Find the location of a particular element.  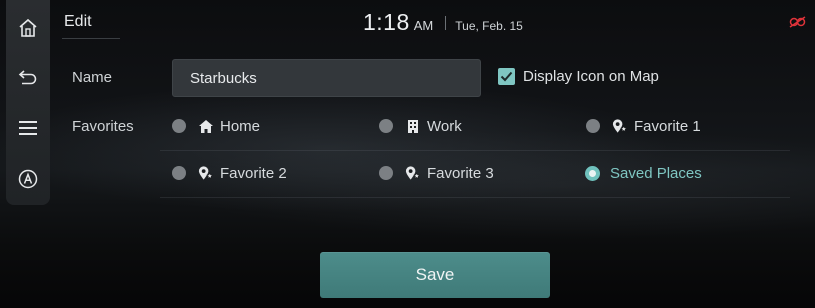

radio-button-selected is located at coordinates (592, 173).